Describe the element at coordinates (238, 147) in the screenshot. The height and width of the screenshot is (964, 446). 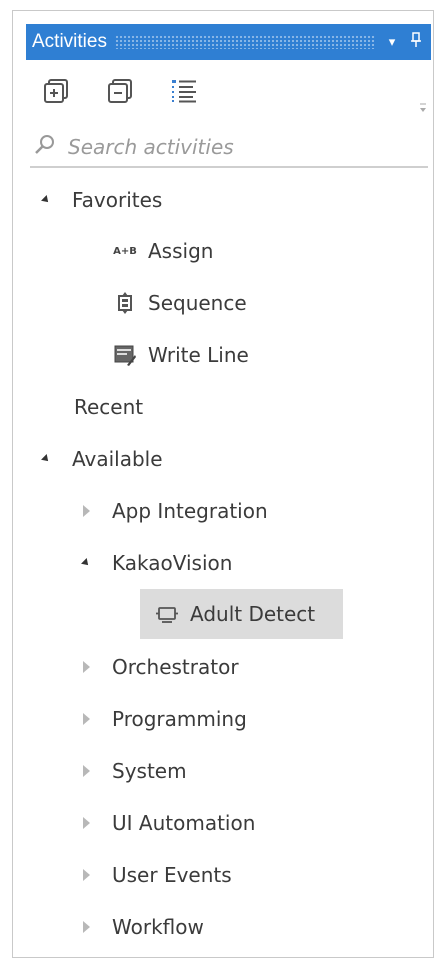
I see `search-input` at that location.